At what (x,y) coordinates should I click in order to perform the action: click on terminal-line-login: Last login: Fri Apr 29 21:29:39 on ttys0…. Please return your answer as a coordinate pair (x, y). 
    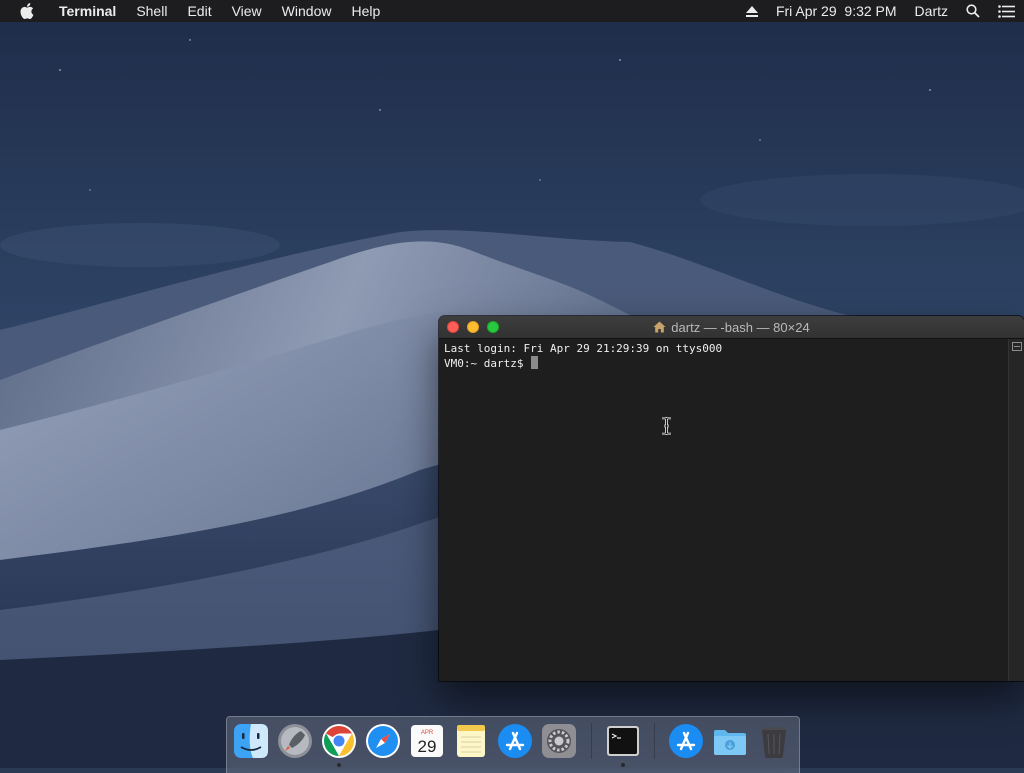
    Looking at the image, I should click on (583, 348).